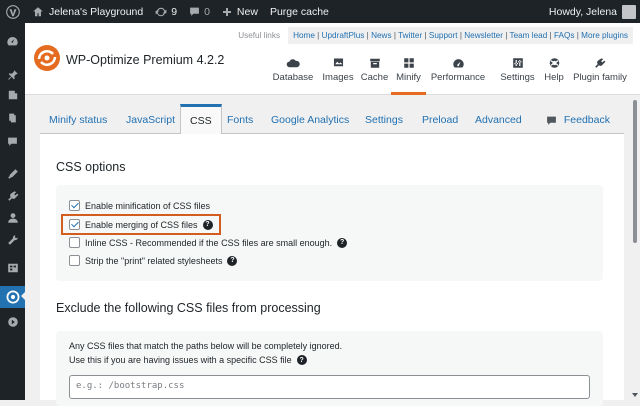  I want to click on site-name-menu: Jelena's Playground, so click(87, 11).